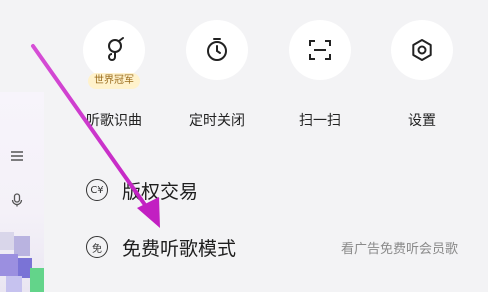  I want to click on free-mode-hint: 看广告免费听会员歌, so click(399, 249).